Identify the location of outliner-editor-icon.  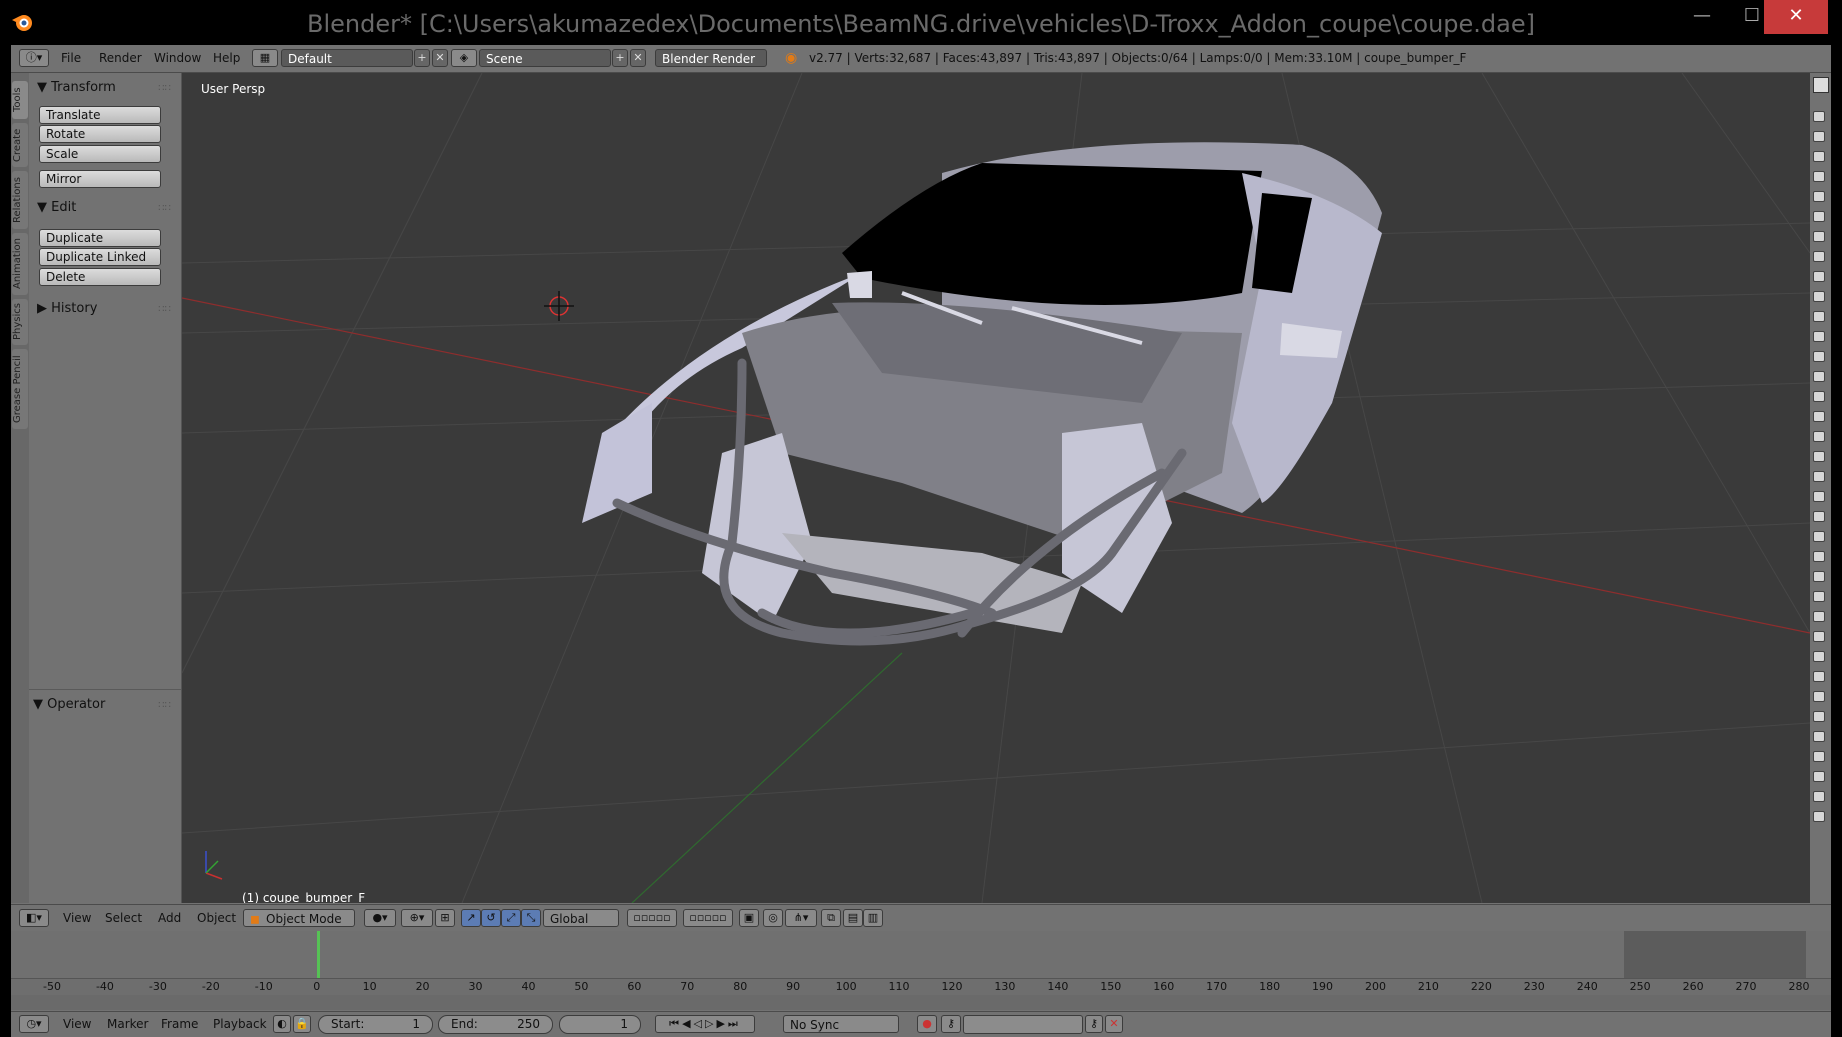
(1821, 85).